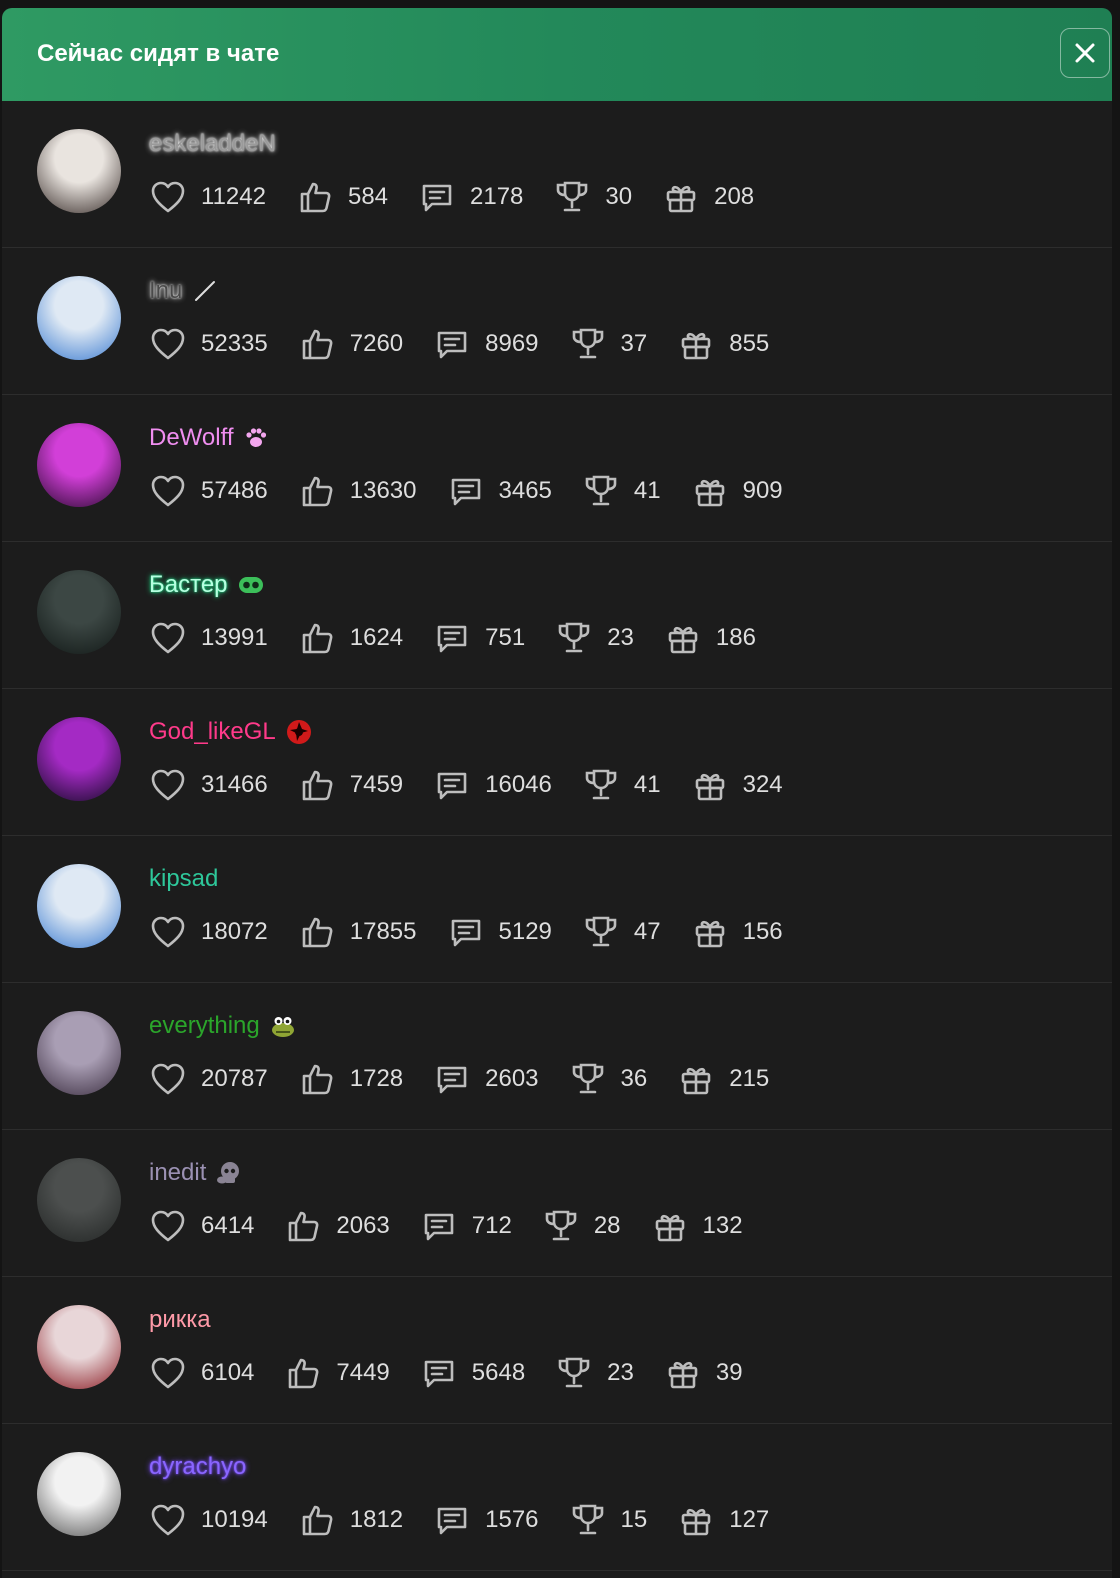  What do you see at coordinates (376, 1519) in the screenshot?
I see `stat-thumbs-value: 1812` at bounding box center [376, 1519].